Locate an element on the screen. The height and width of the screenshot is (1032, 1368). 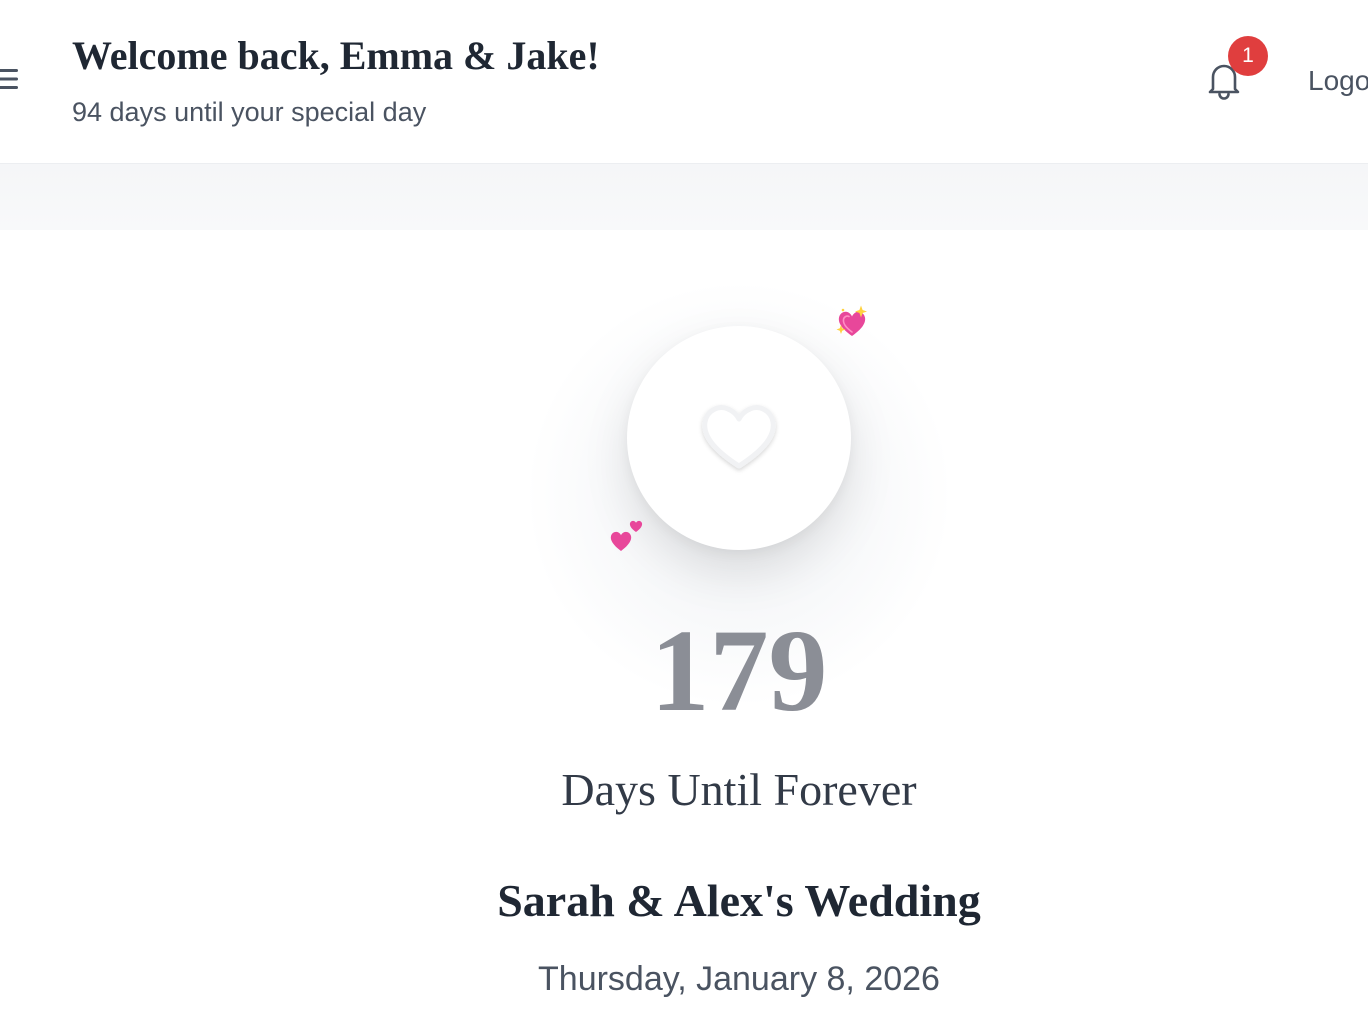
heart-icon is located at coordinates (739, 437).